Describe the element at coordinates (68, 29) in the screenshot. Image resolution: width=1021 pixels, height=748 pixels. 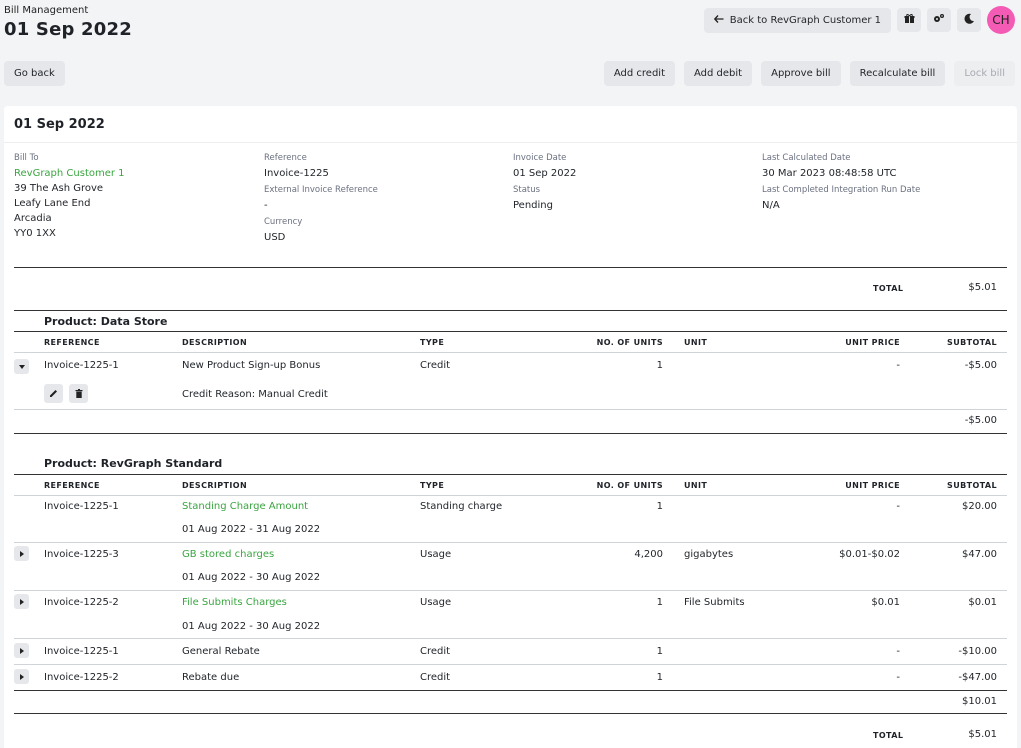
I see `page-title: 01 Sep 2022` at that location.